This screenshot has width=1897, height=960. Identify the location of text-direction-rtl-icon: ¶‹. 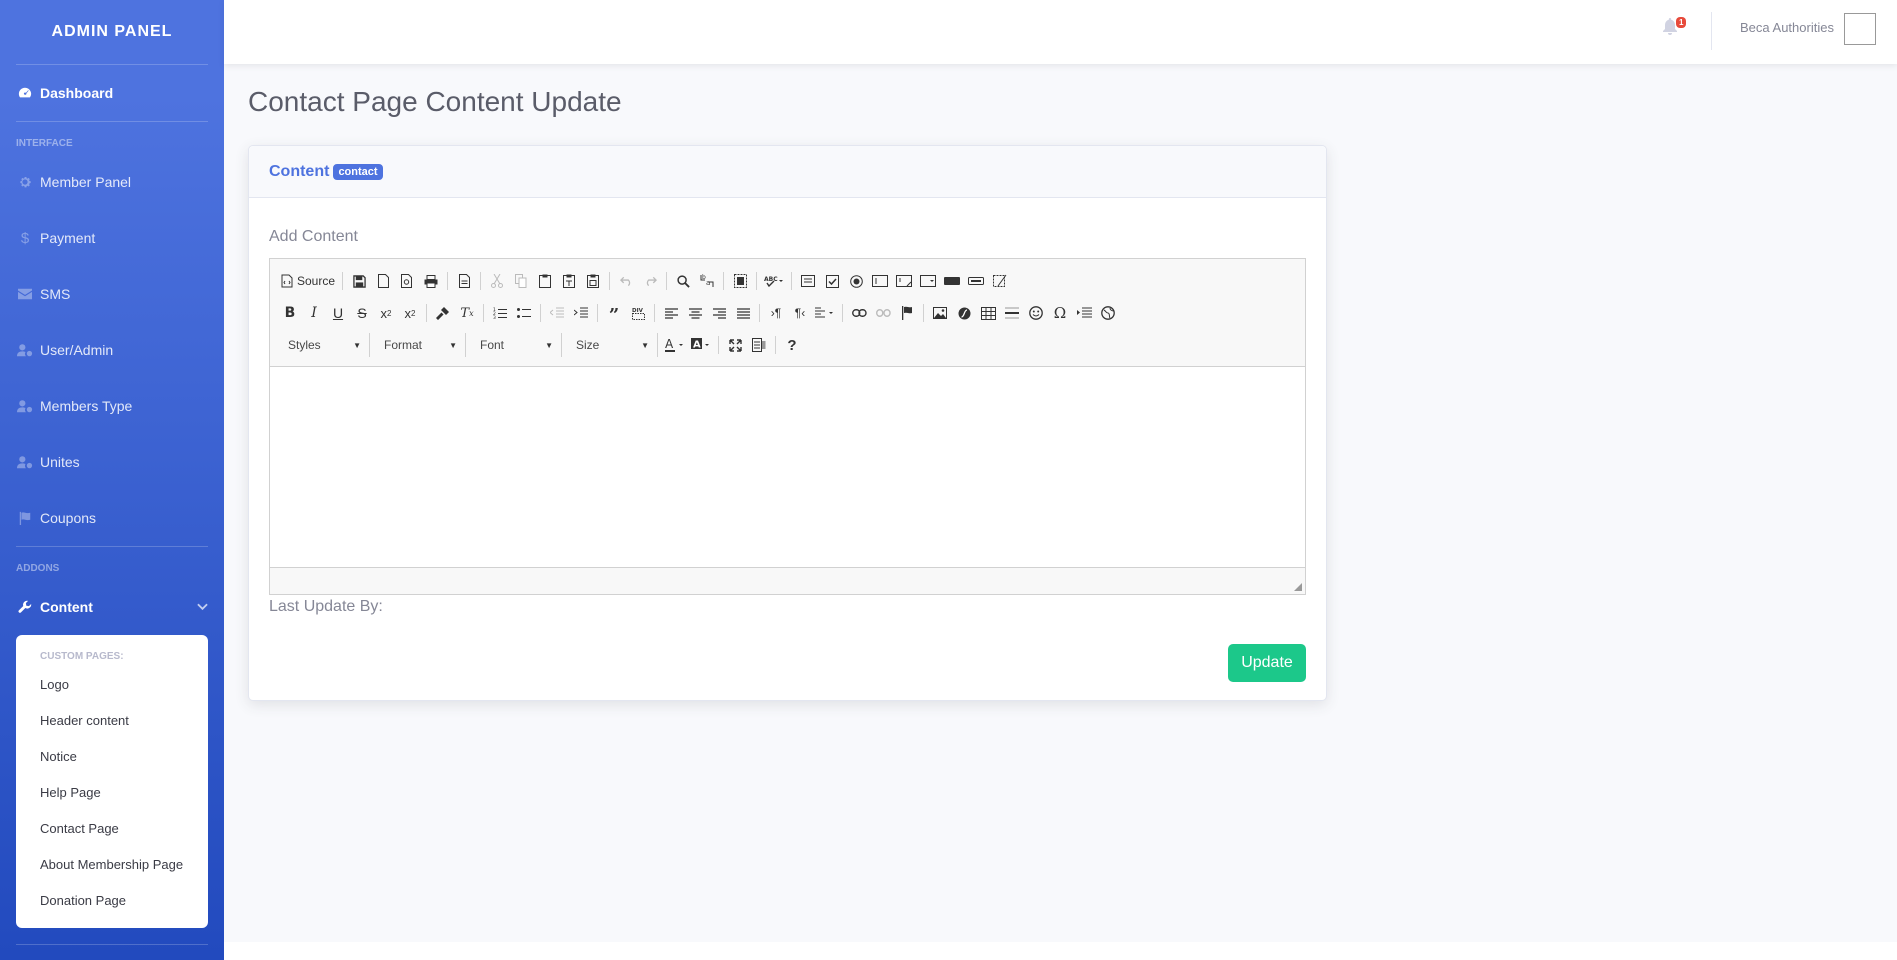
(800, 313).